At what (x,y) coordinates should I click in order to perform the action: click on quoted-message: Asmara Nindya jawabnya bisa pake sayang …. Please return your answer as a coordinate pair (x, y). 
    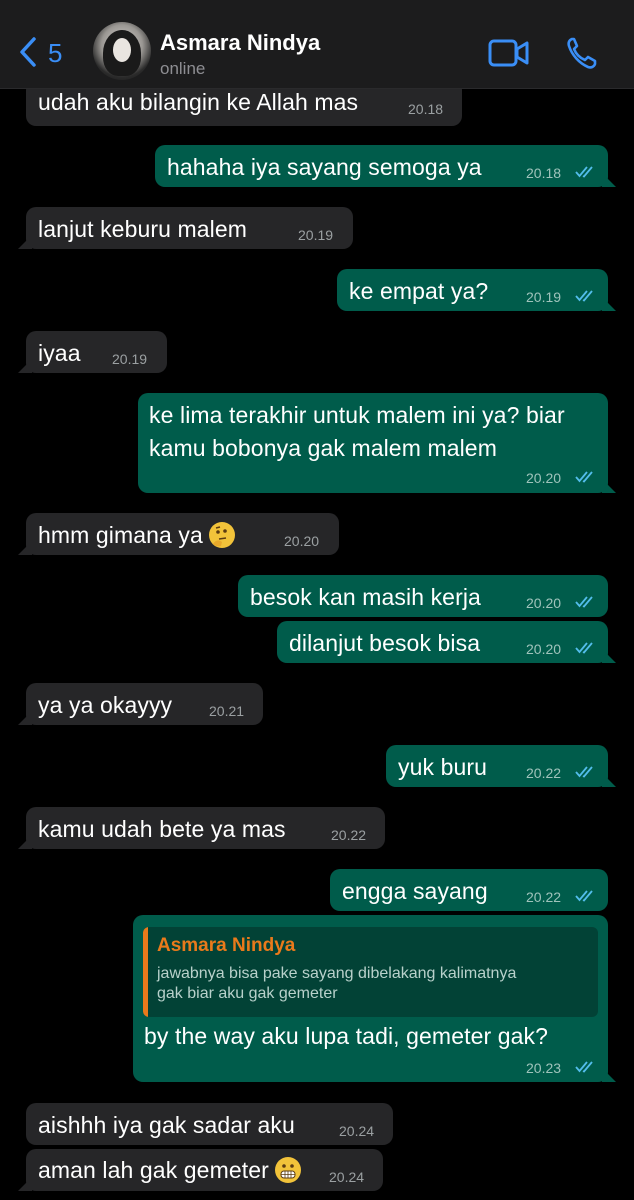
    Looking at the image, I should click on (370, 972).